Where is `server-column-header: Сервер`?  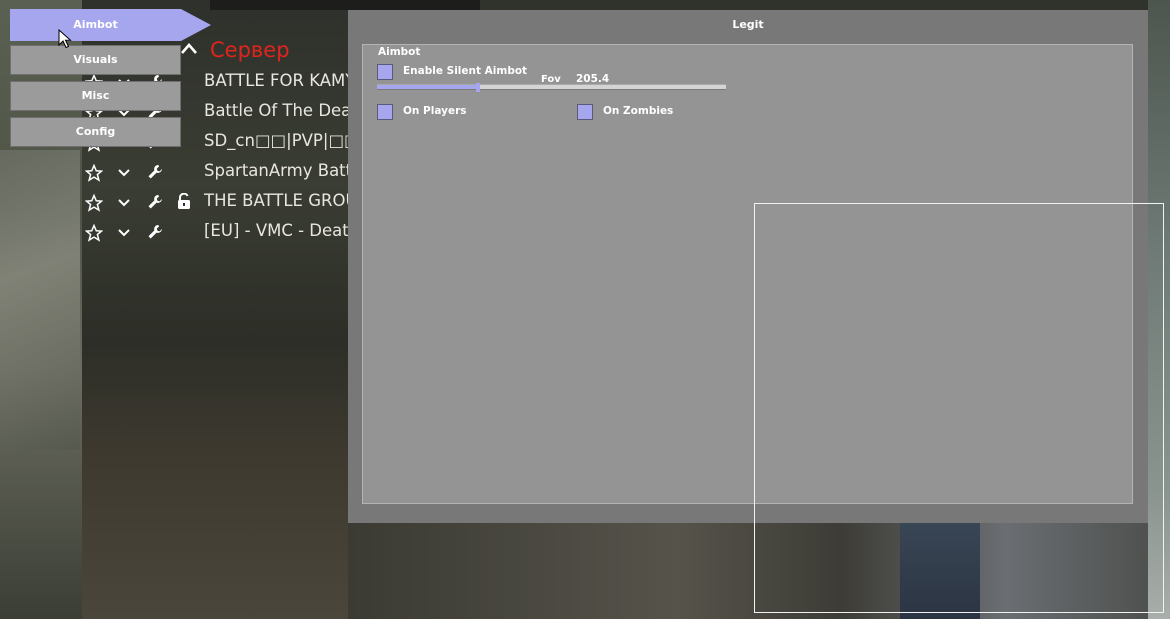 server-column-header: Сервер is located at coordinates (250, 50).